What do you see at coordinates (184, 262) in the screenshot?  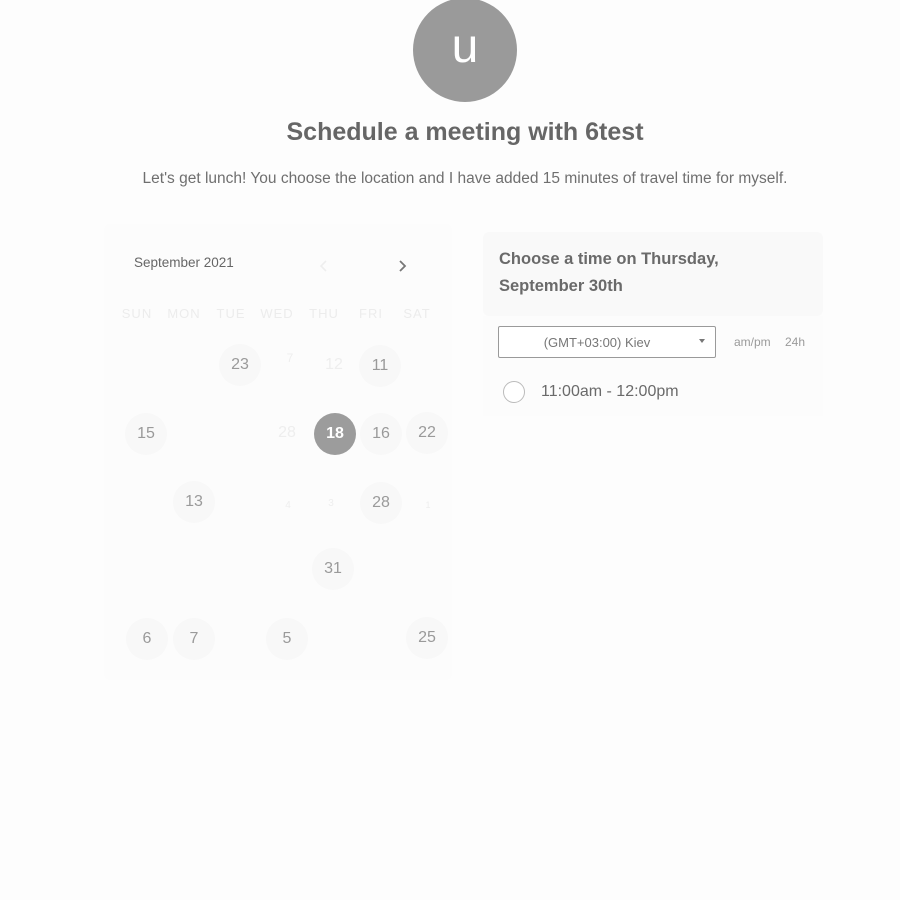 I see `calendar-month-label: September 2021` at bounding box center [184, 262].